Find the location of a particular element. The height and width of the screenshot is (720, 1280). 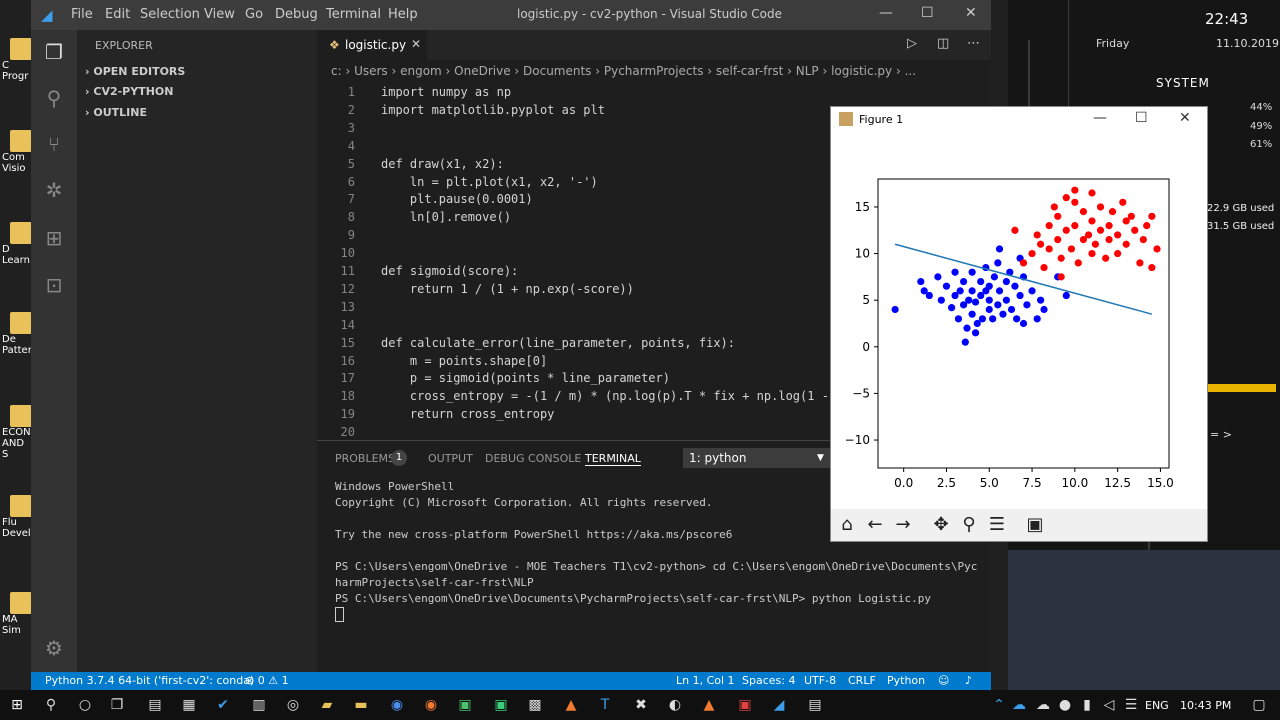

menu-edit: Edit is located at coordinates (117, 14).